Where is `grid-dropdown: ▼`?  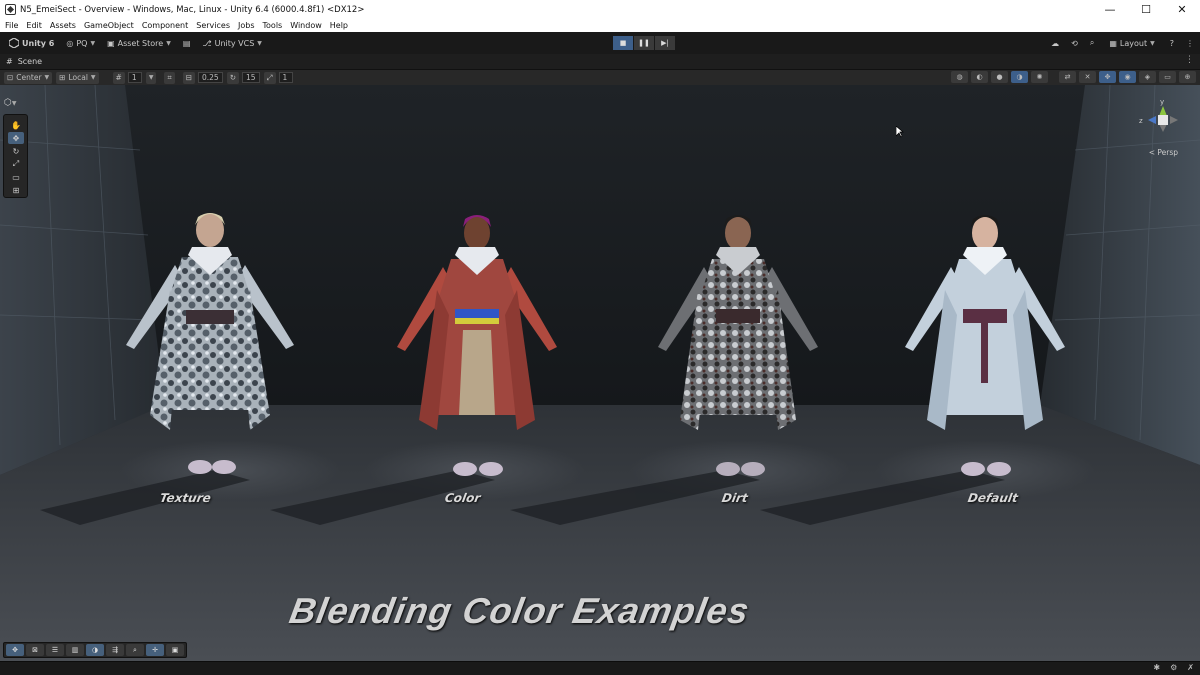 grid-dropdown: ▼ is located at coordinates (151, 77).